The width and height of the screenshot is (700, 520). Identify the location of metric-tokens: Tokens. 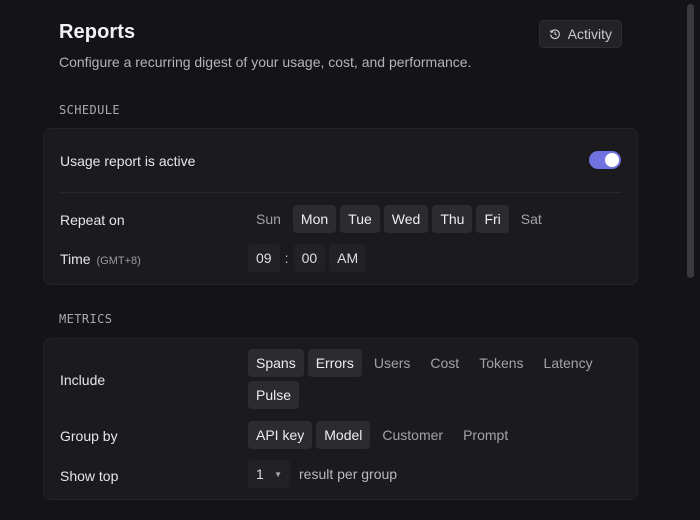
(501, 363).